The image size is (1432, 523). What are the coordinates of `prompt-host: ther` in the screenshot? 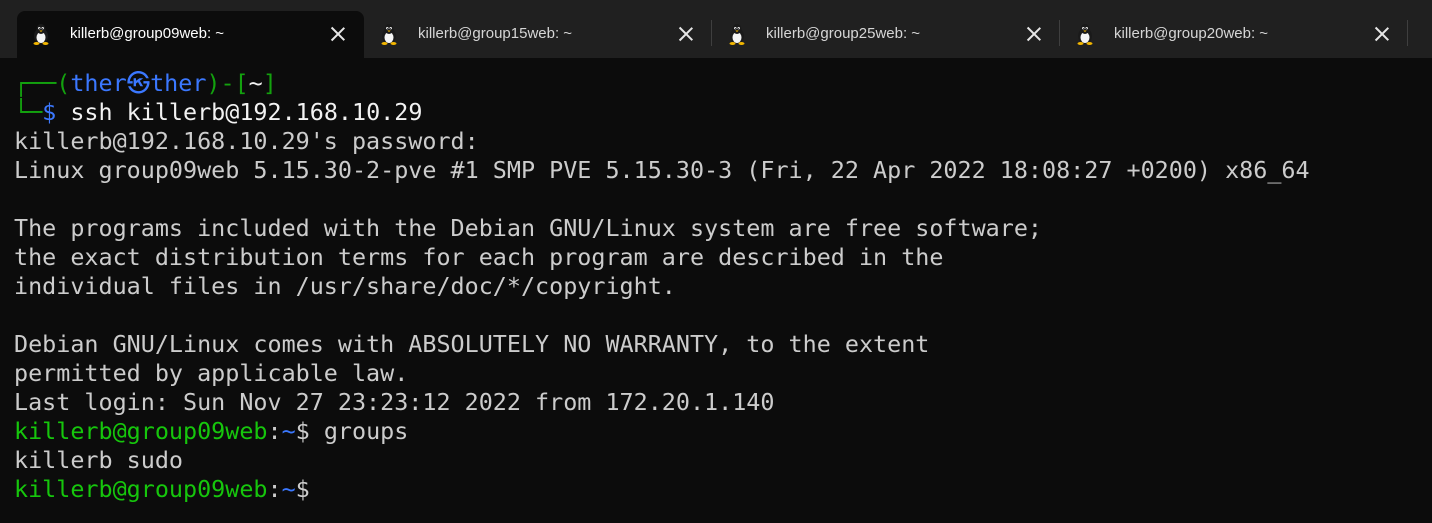 It's located at (178, 83).